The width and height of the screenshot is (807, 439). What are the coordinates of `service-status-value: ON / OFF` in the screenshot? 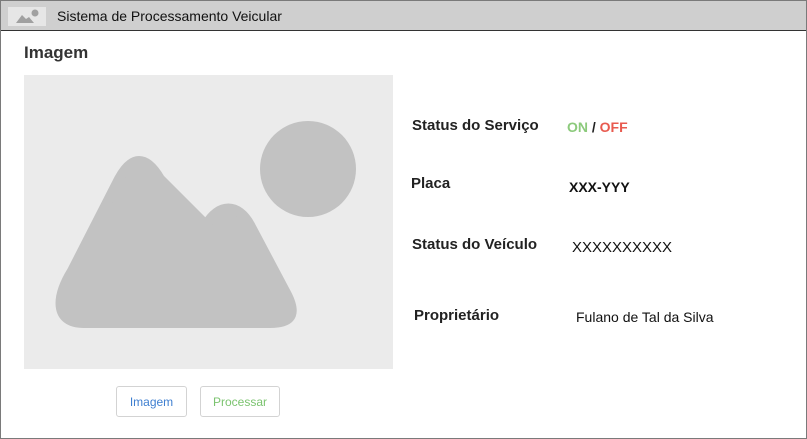 It's located at (597, 127).